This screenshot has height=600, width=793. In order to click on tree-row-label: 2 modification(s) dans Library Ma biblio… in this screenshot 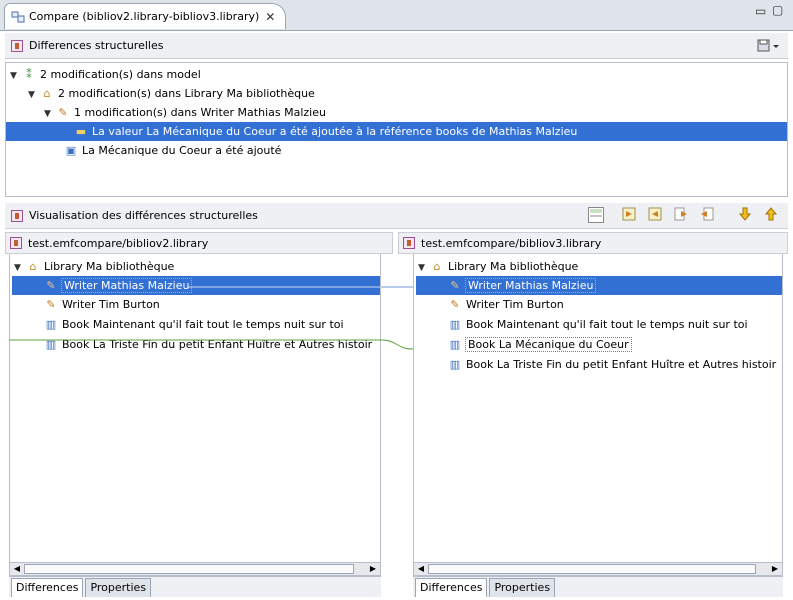, I will do `click(186, 93)`.